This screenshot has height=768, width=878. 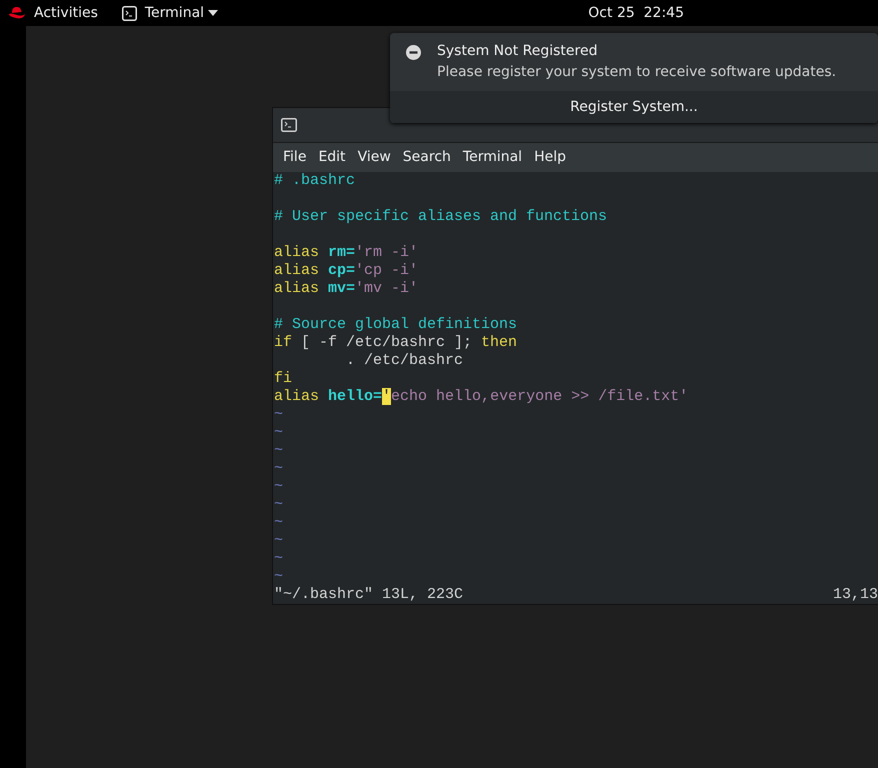 What do you see at coordinates (213, 13) in the screenshot?
I see `caret-icon` at bounding box center [213, 13].